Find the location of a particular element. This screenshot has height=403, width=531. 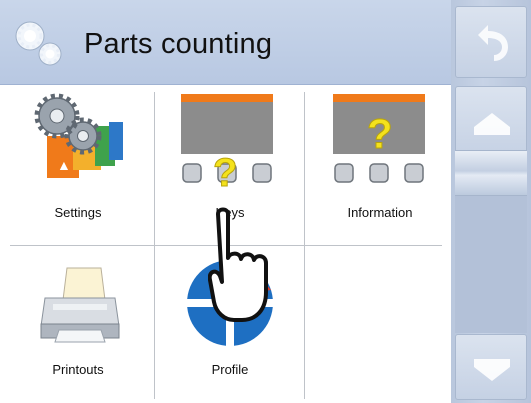

undo-arrow-icon is located at coordinates (493, 43).